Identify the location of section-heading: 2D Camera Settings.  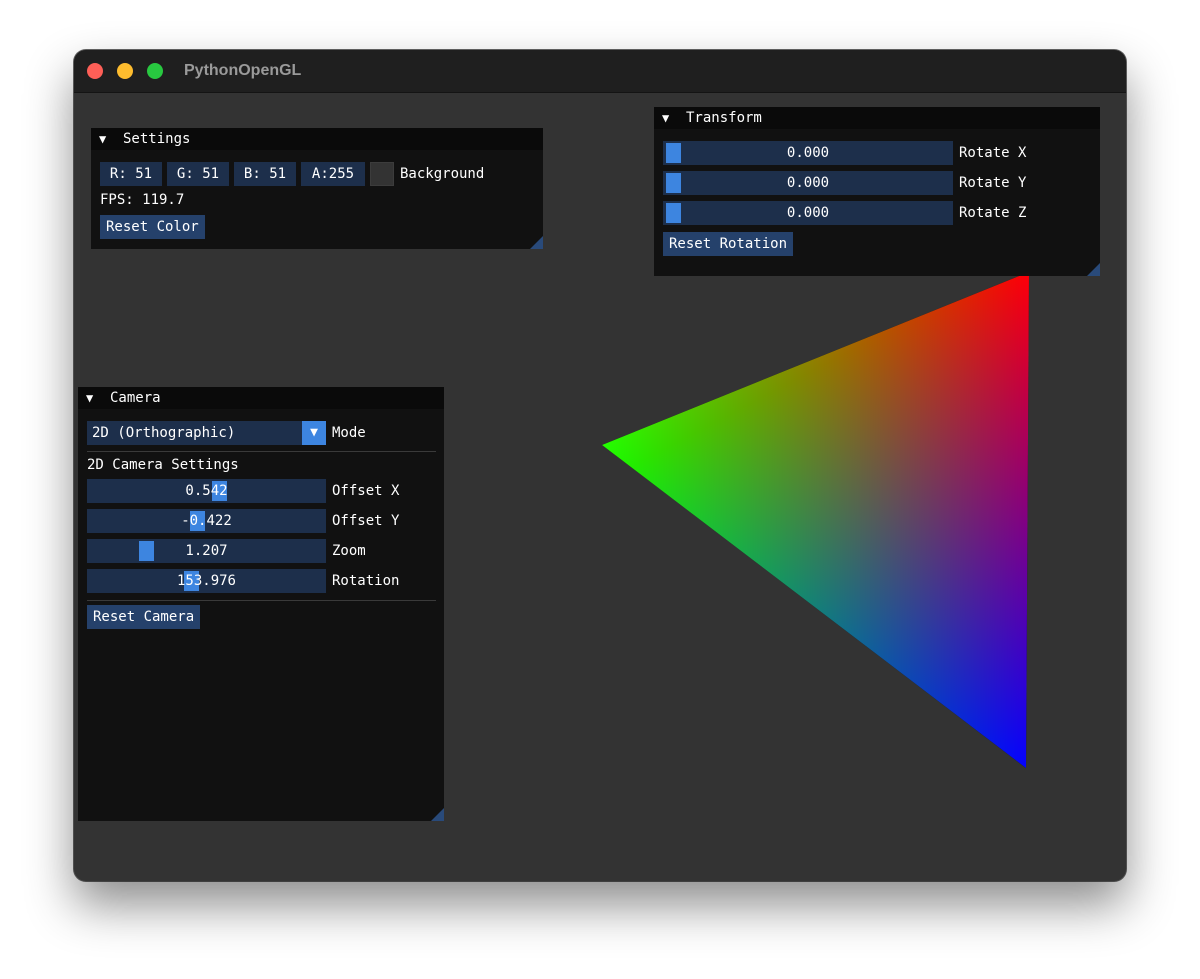
(163, 465).